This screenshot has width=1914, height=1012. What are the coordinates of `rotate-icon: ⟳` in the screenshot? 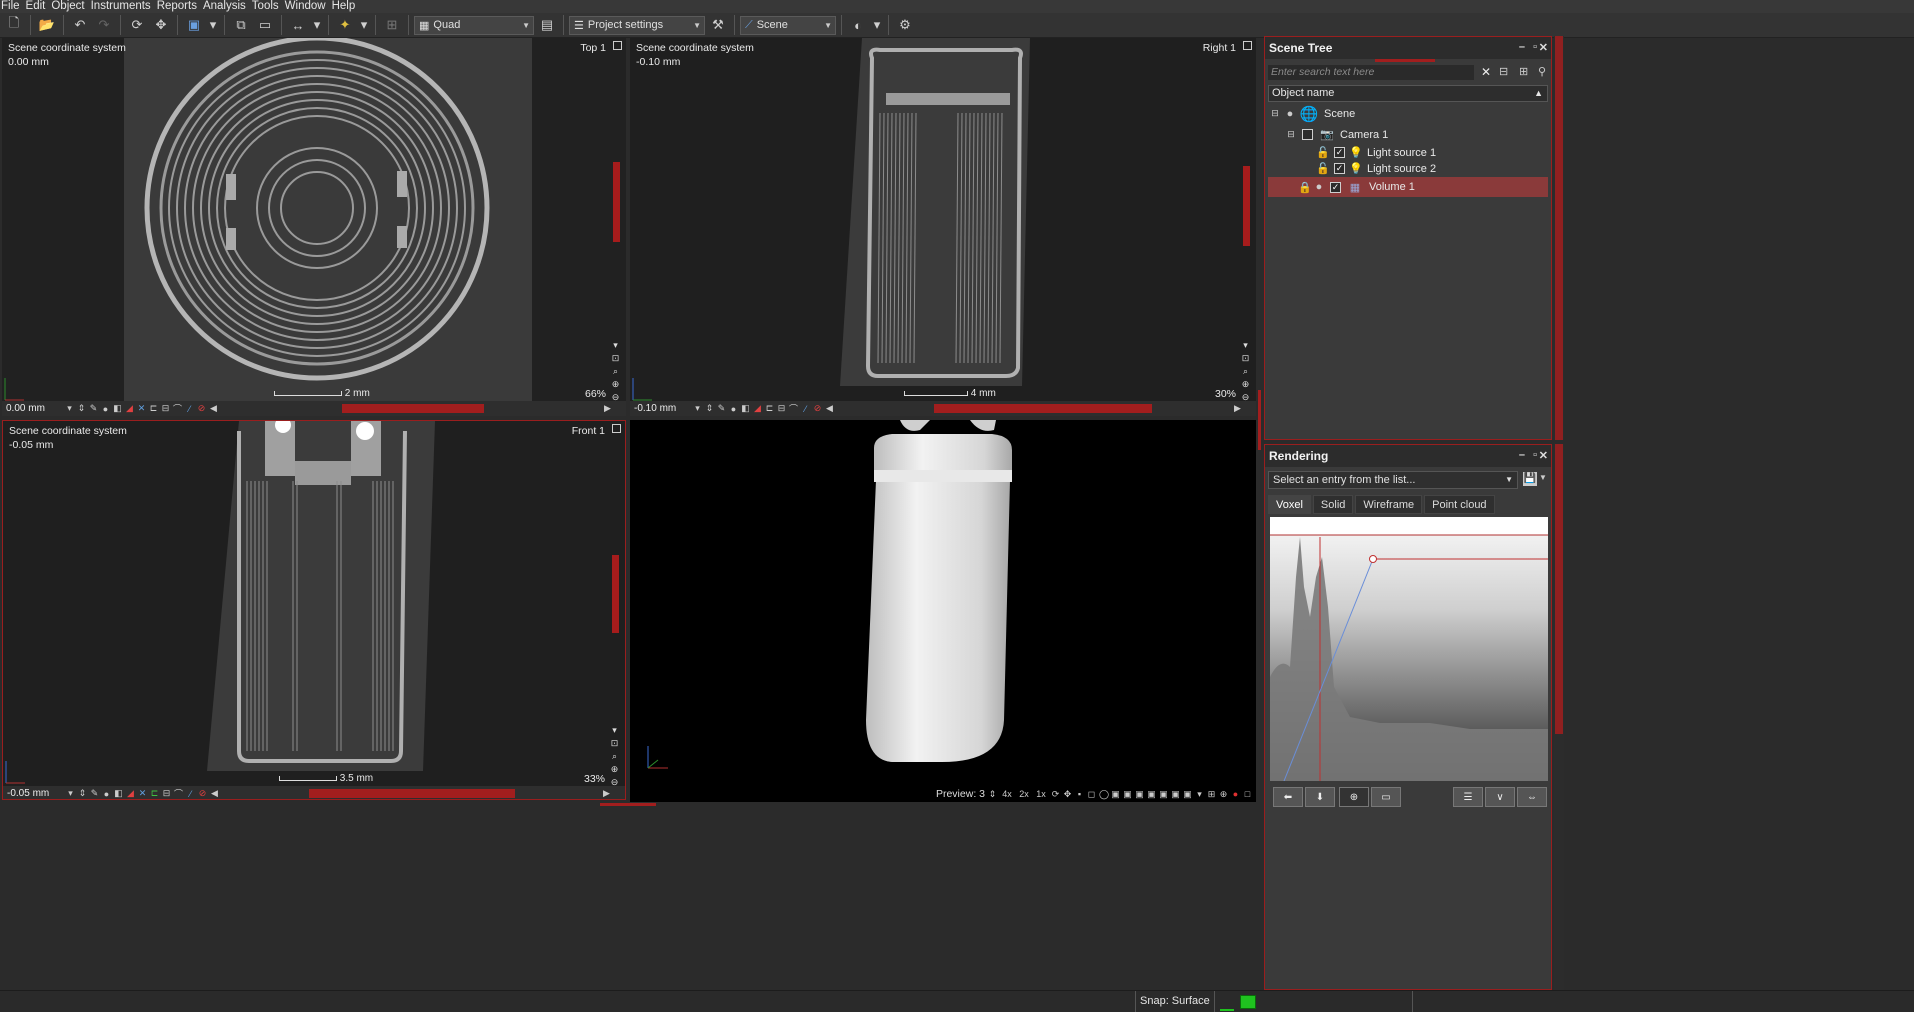 It's located at (137, 25).